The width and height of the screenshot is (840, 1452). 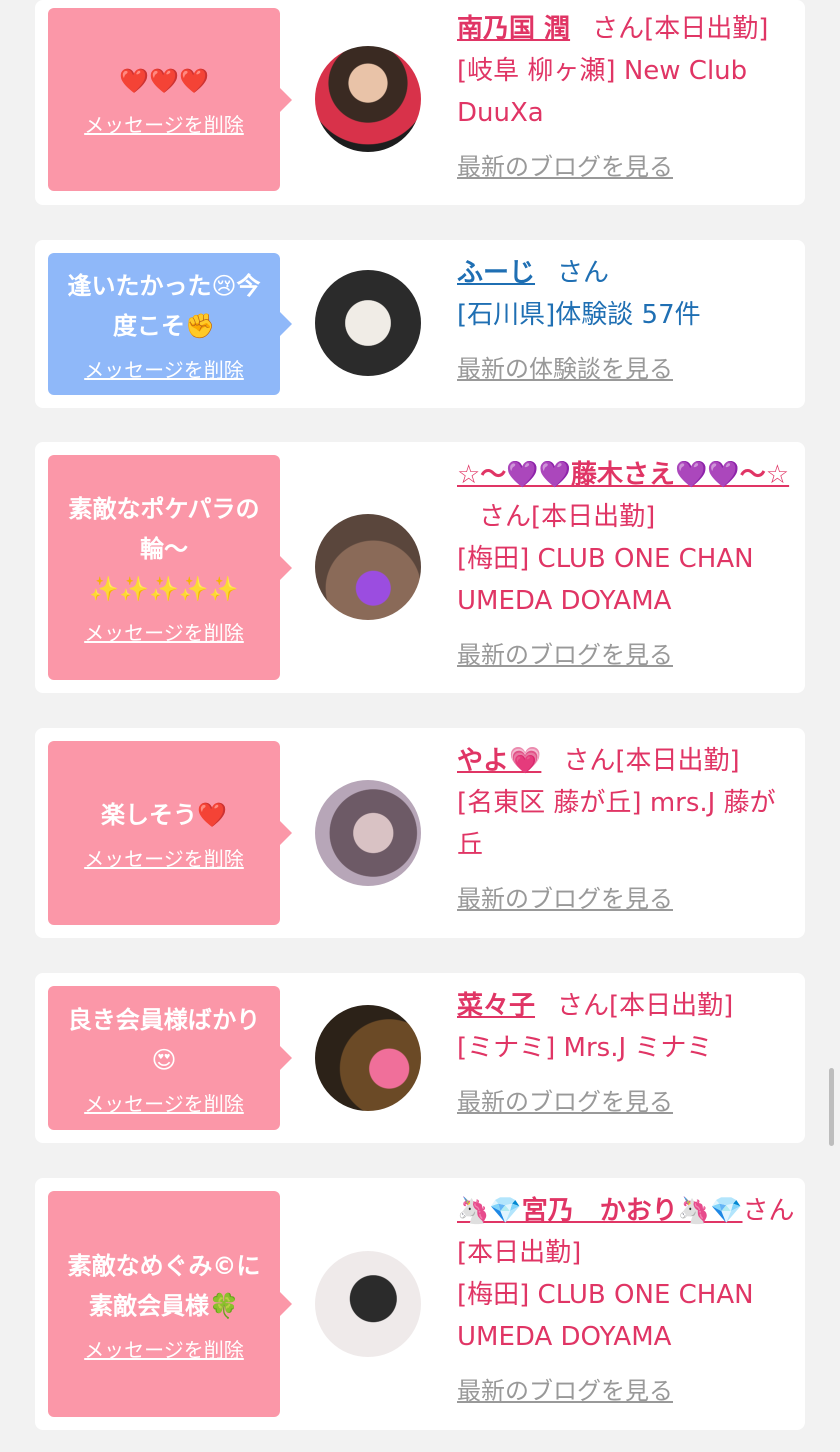 I want to click on message-bubble: 素敵なめぐみ©に素敵会員様🍀 メッセージを削除, so click(x=170, y=1304).